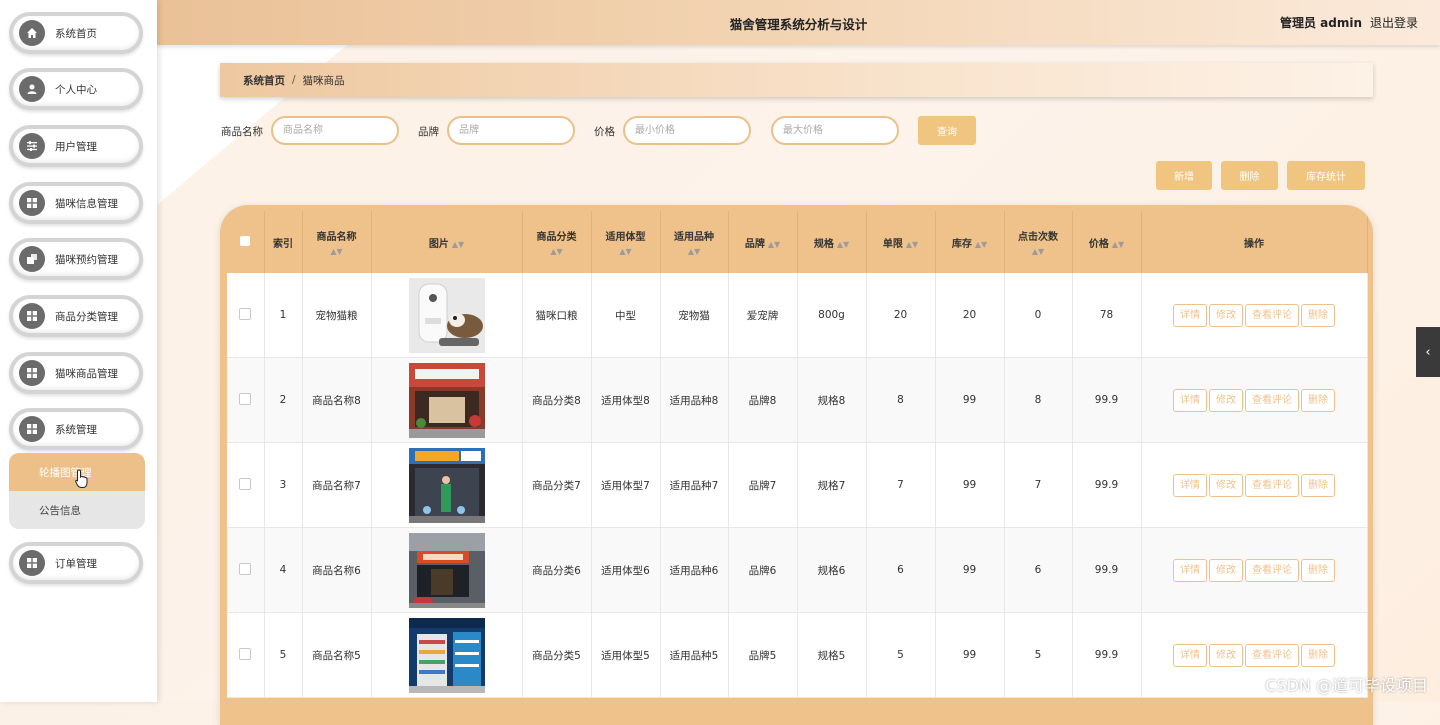 This screenshot has width=1440, height=725. What do you see at coordinates (32, 146) in the screenshot?
I see `sliders-icon` at bounding box center [32, 146].